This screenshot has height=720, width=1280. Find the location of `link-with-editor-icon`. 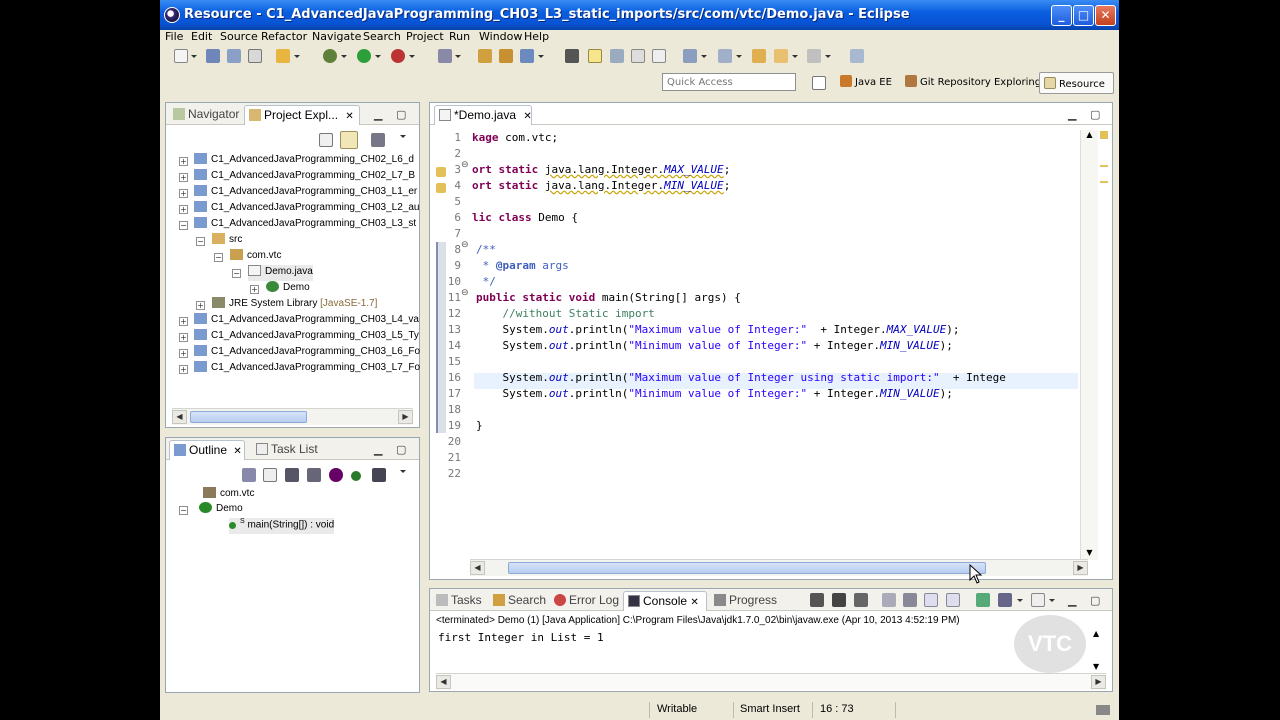

link-with-editor-icon is located at coordinates (349, 140).